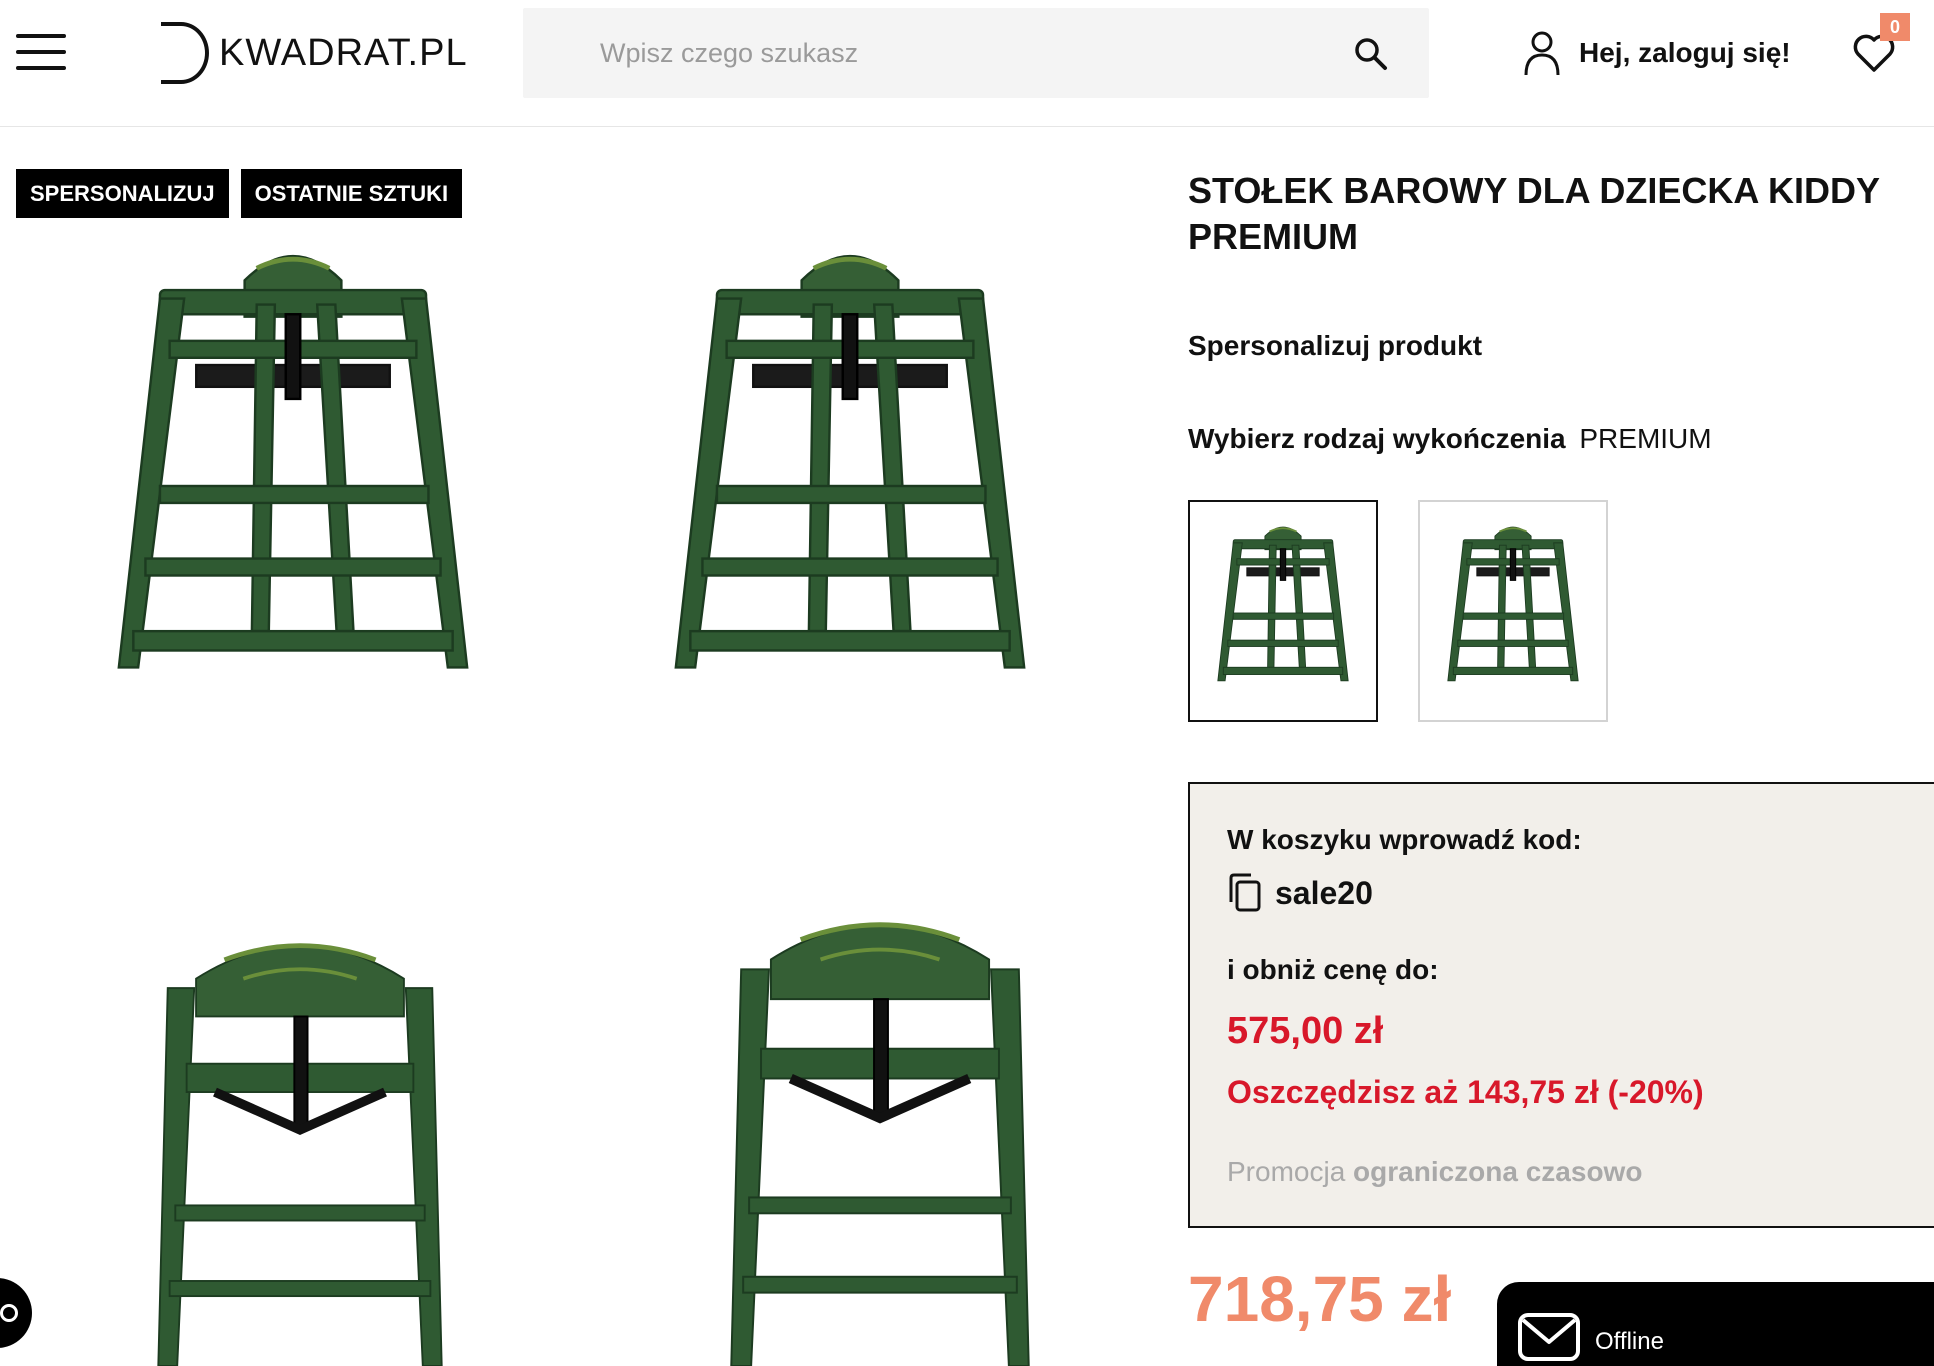 The height and width of the screenshot is (1366, 1934). What do you see at coordinates (1333, 969) in the screenshot?
I see `promo-lower-price-label: i obniż cenę do:` at bounding box center [1333, 969].